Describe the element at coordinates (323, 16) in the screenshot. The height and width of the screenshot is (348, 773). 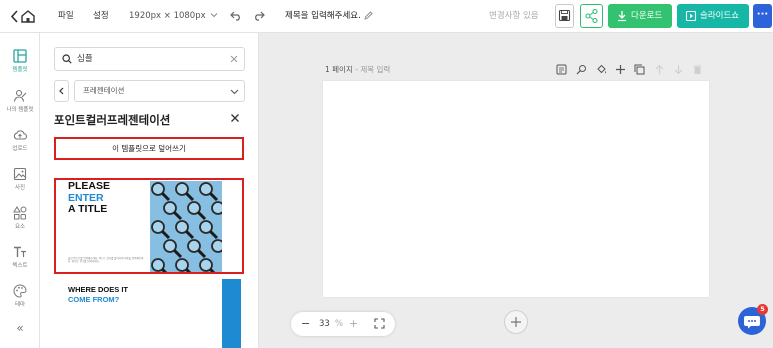
I see `document-title-text: 제목을 입력해주세요.` at that location.